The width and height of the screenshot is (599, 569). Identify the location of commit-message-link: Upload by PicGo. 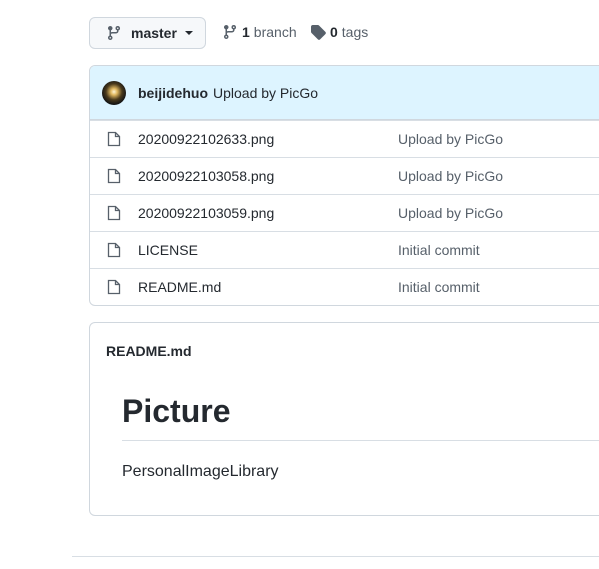
(265, 93).